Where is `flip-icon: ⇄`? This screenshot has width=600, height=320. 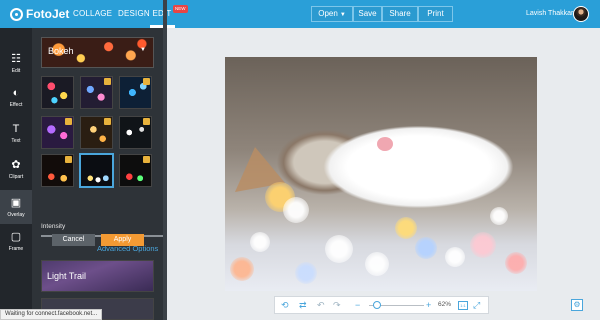
flip-icon: ⇄ is located at coordinates (303, 305).